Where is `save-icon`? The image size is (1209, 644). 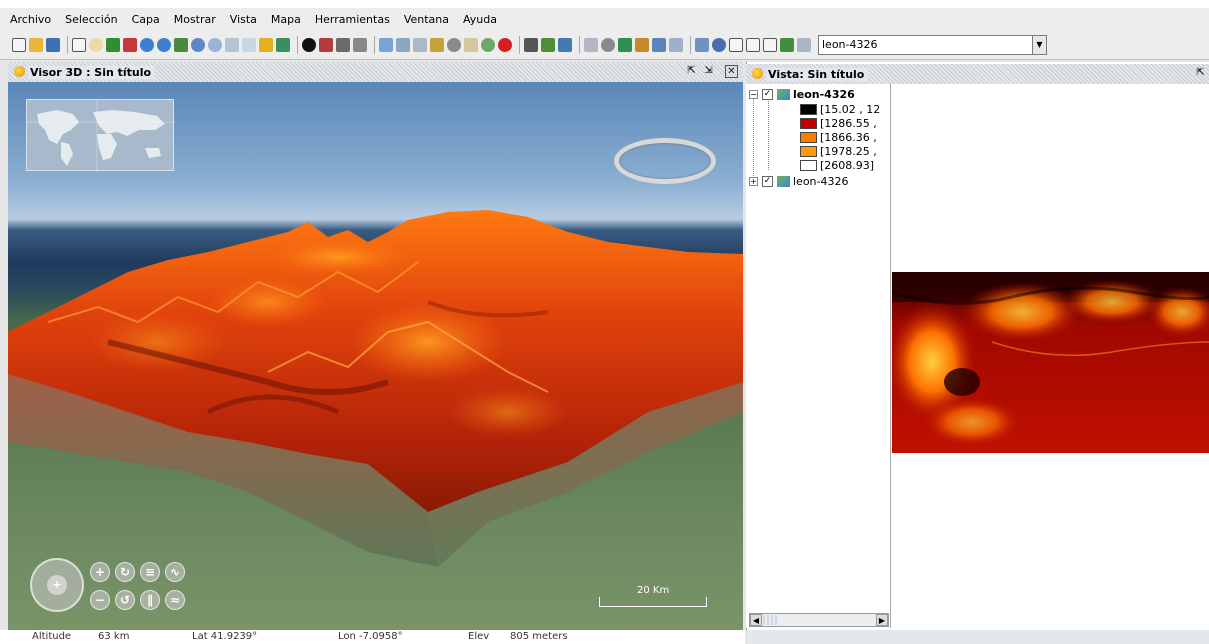 save-icon is located at coordinates (53, 44).